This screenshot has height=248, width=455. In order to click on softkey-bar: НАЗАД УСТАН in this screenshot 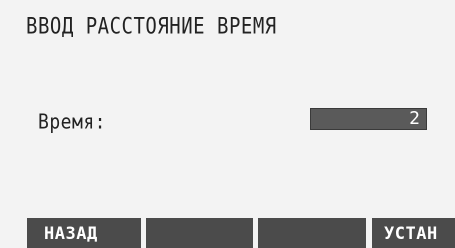, I will do `click(227, 233)`.